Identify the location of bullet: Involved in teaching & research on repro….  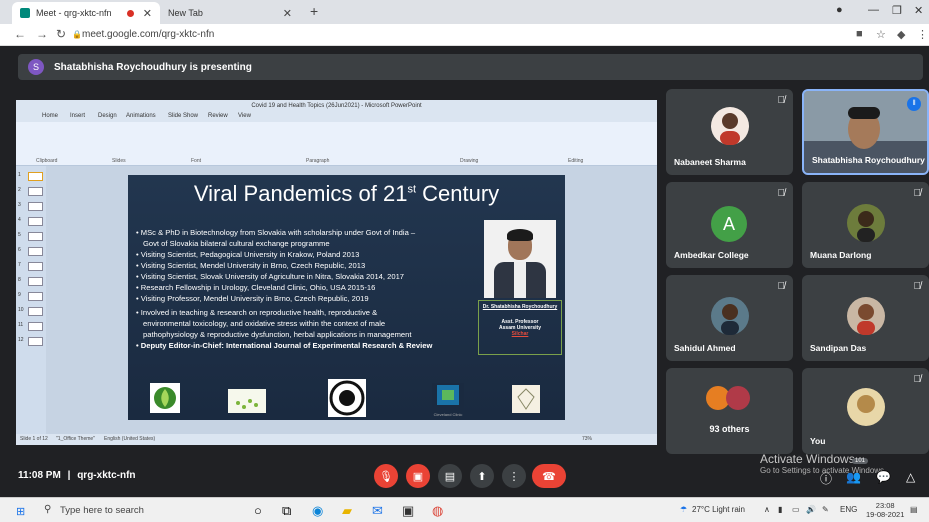
(306, 312).